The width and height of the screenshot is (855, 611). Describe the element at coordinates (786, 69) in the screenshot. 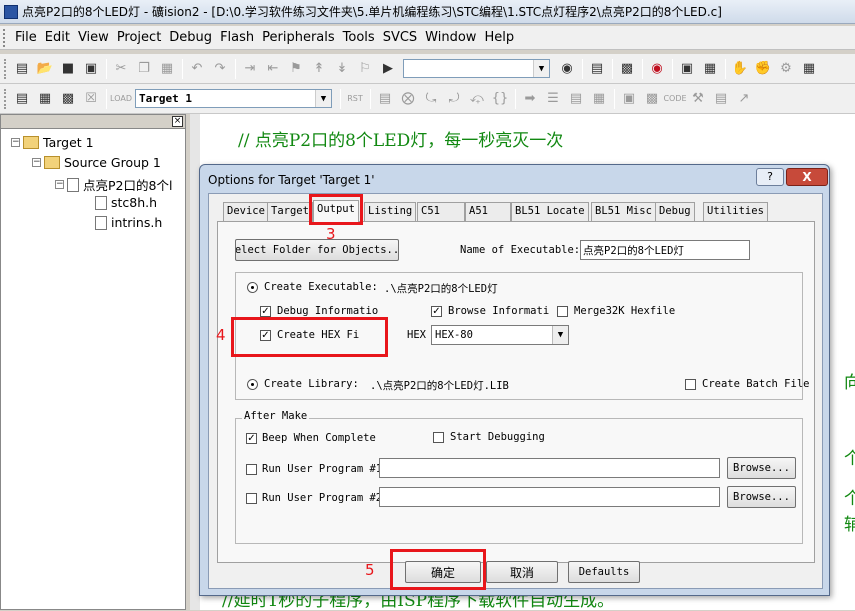

I see `config-icon: ⚙` at that location.